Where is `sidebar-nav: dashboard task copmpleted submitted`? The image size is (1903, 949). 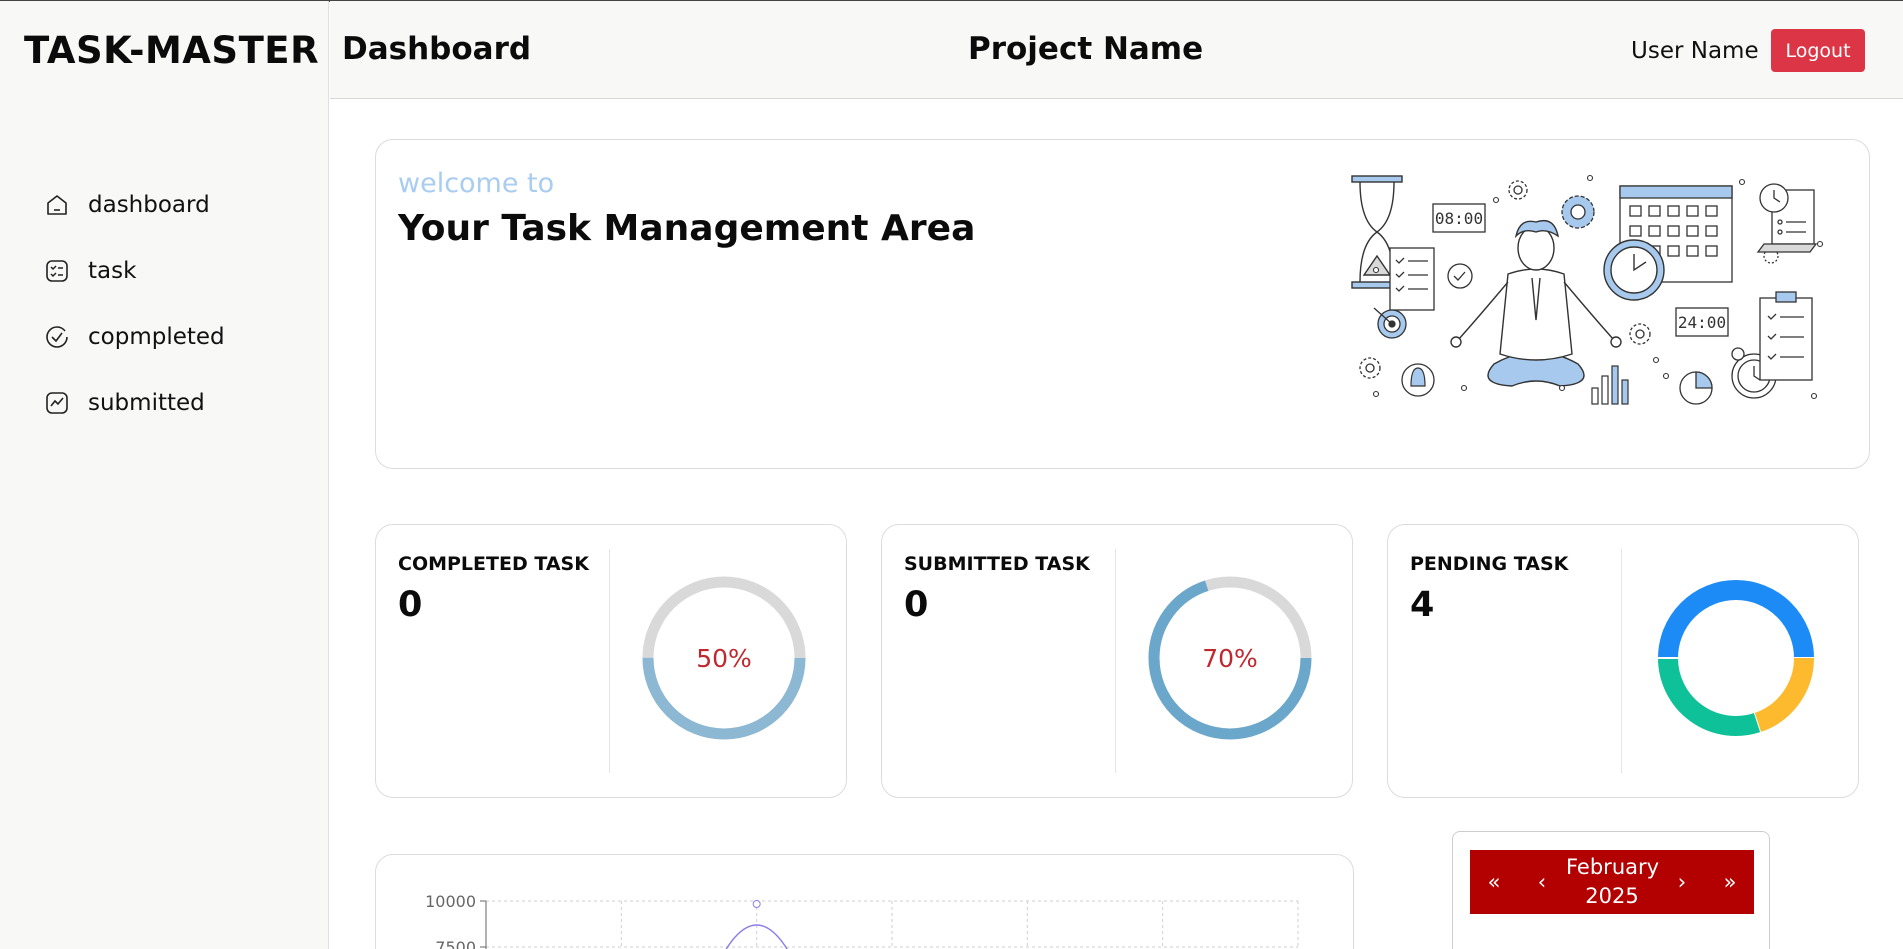
sidebar-nav: dashboard task copmpleted submitted is located at coordinates (134, 321).